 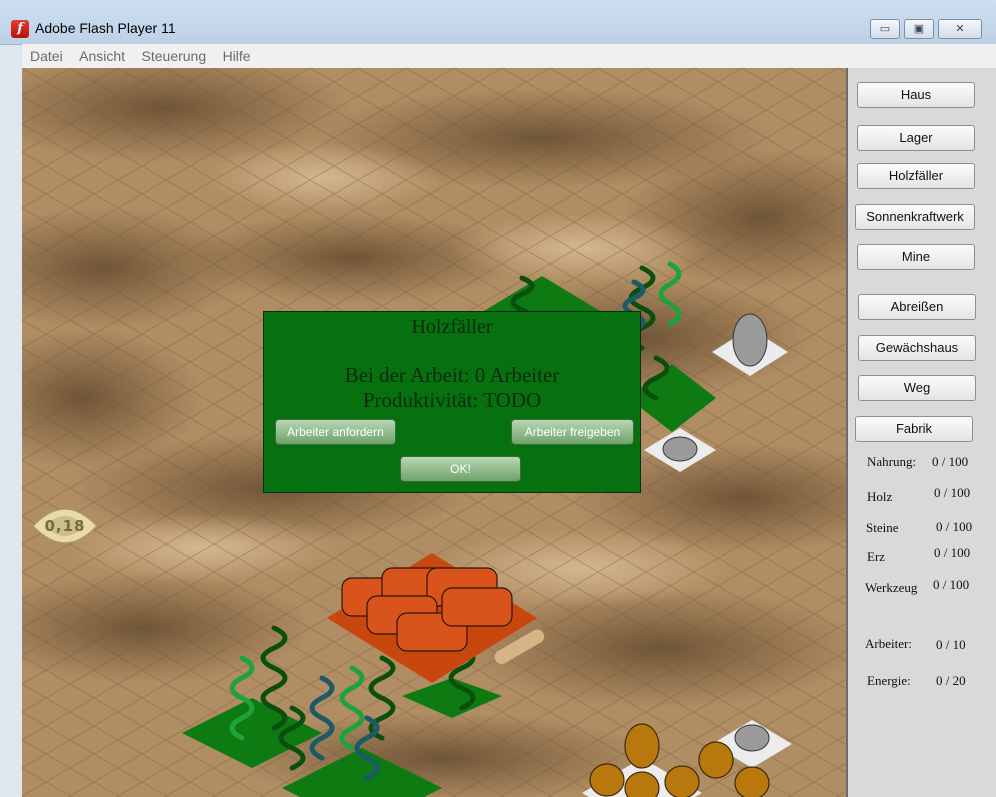 What do you see at coordinates (916, 176) in the screenshot?
I see `build-holzfaeller-button: Holzfäller` at bounding box center [916, 176].